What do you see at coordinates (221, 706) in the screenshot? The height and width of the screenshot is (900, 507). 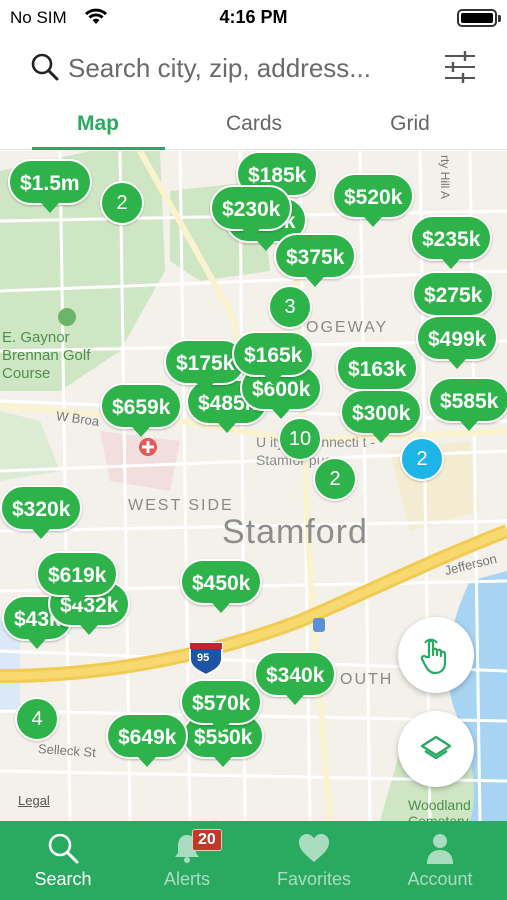 I see `price-pin: $570k` at bounding box center [221, 706].